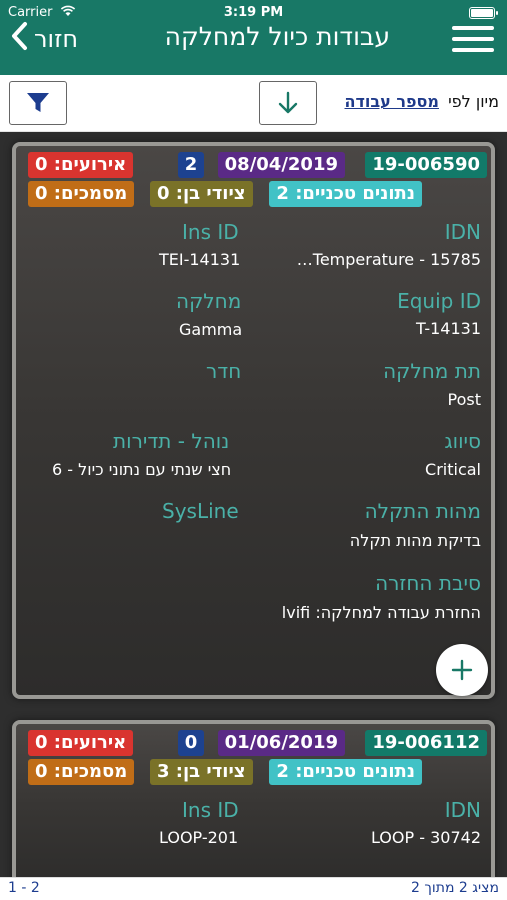 The image size is (507, 900). What do you see at coordinates (392, 101) in the screenshot?
I see `sort-field-link: מספר עבודה` at bounding box center [392, 101].